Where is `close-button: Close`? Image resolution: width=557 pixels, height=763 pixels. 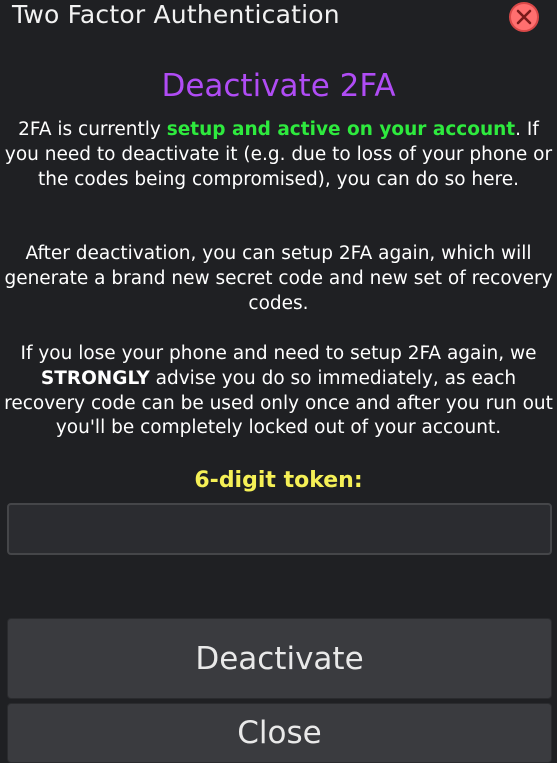
close-button: Close is located at coordinates (279, 733).